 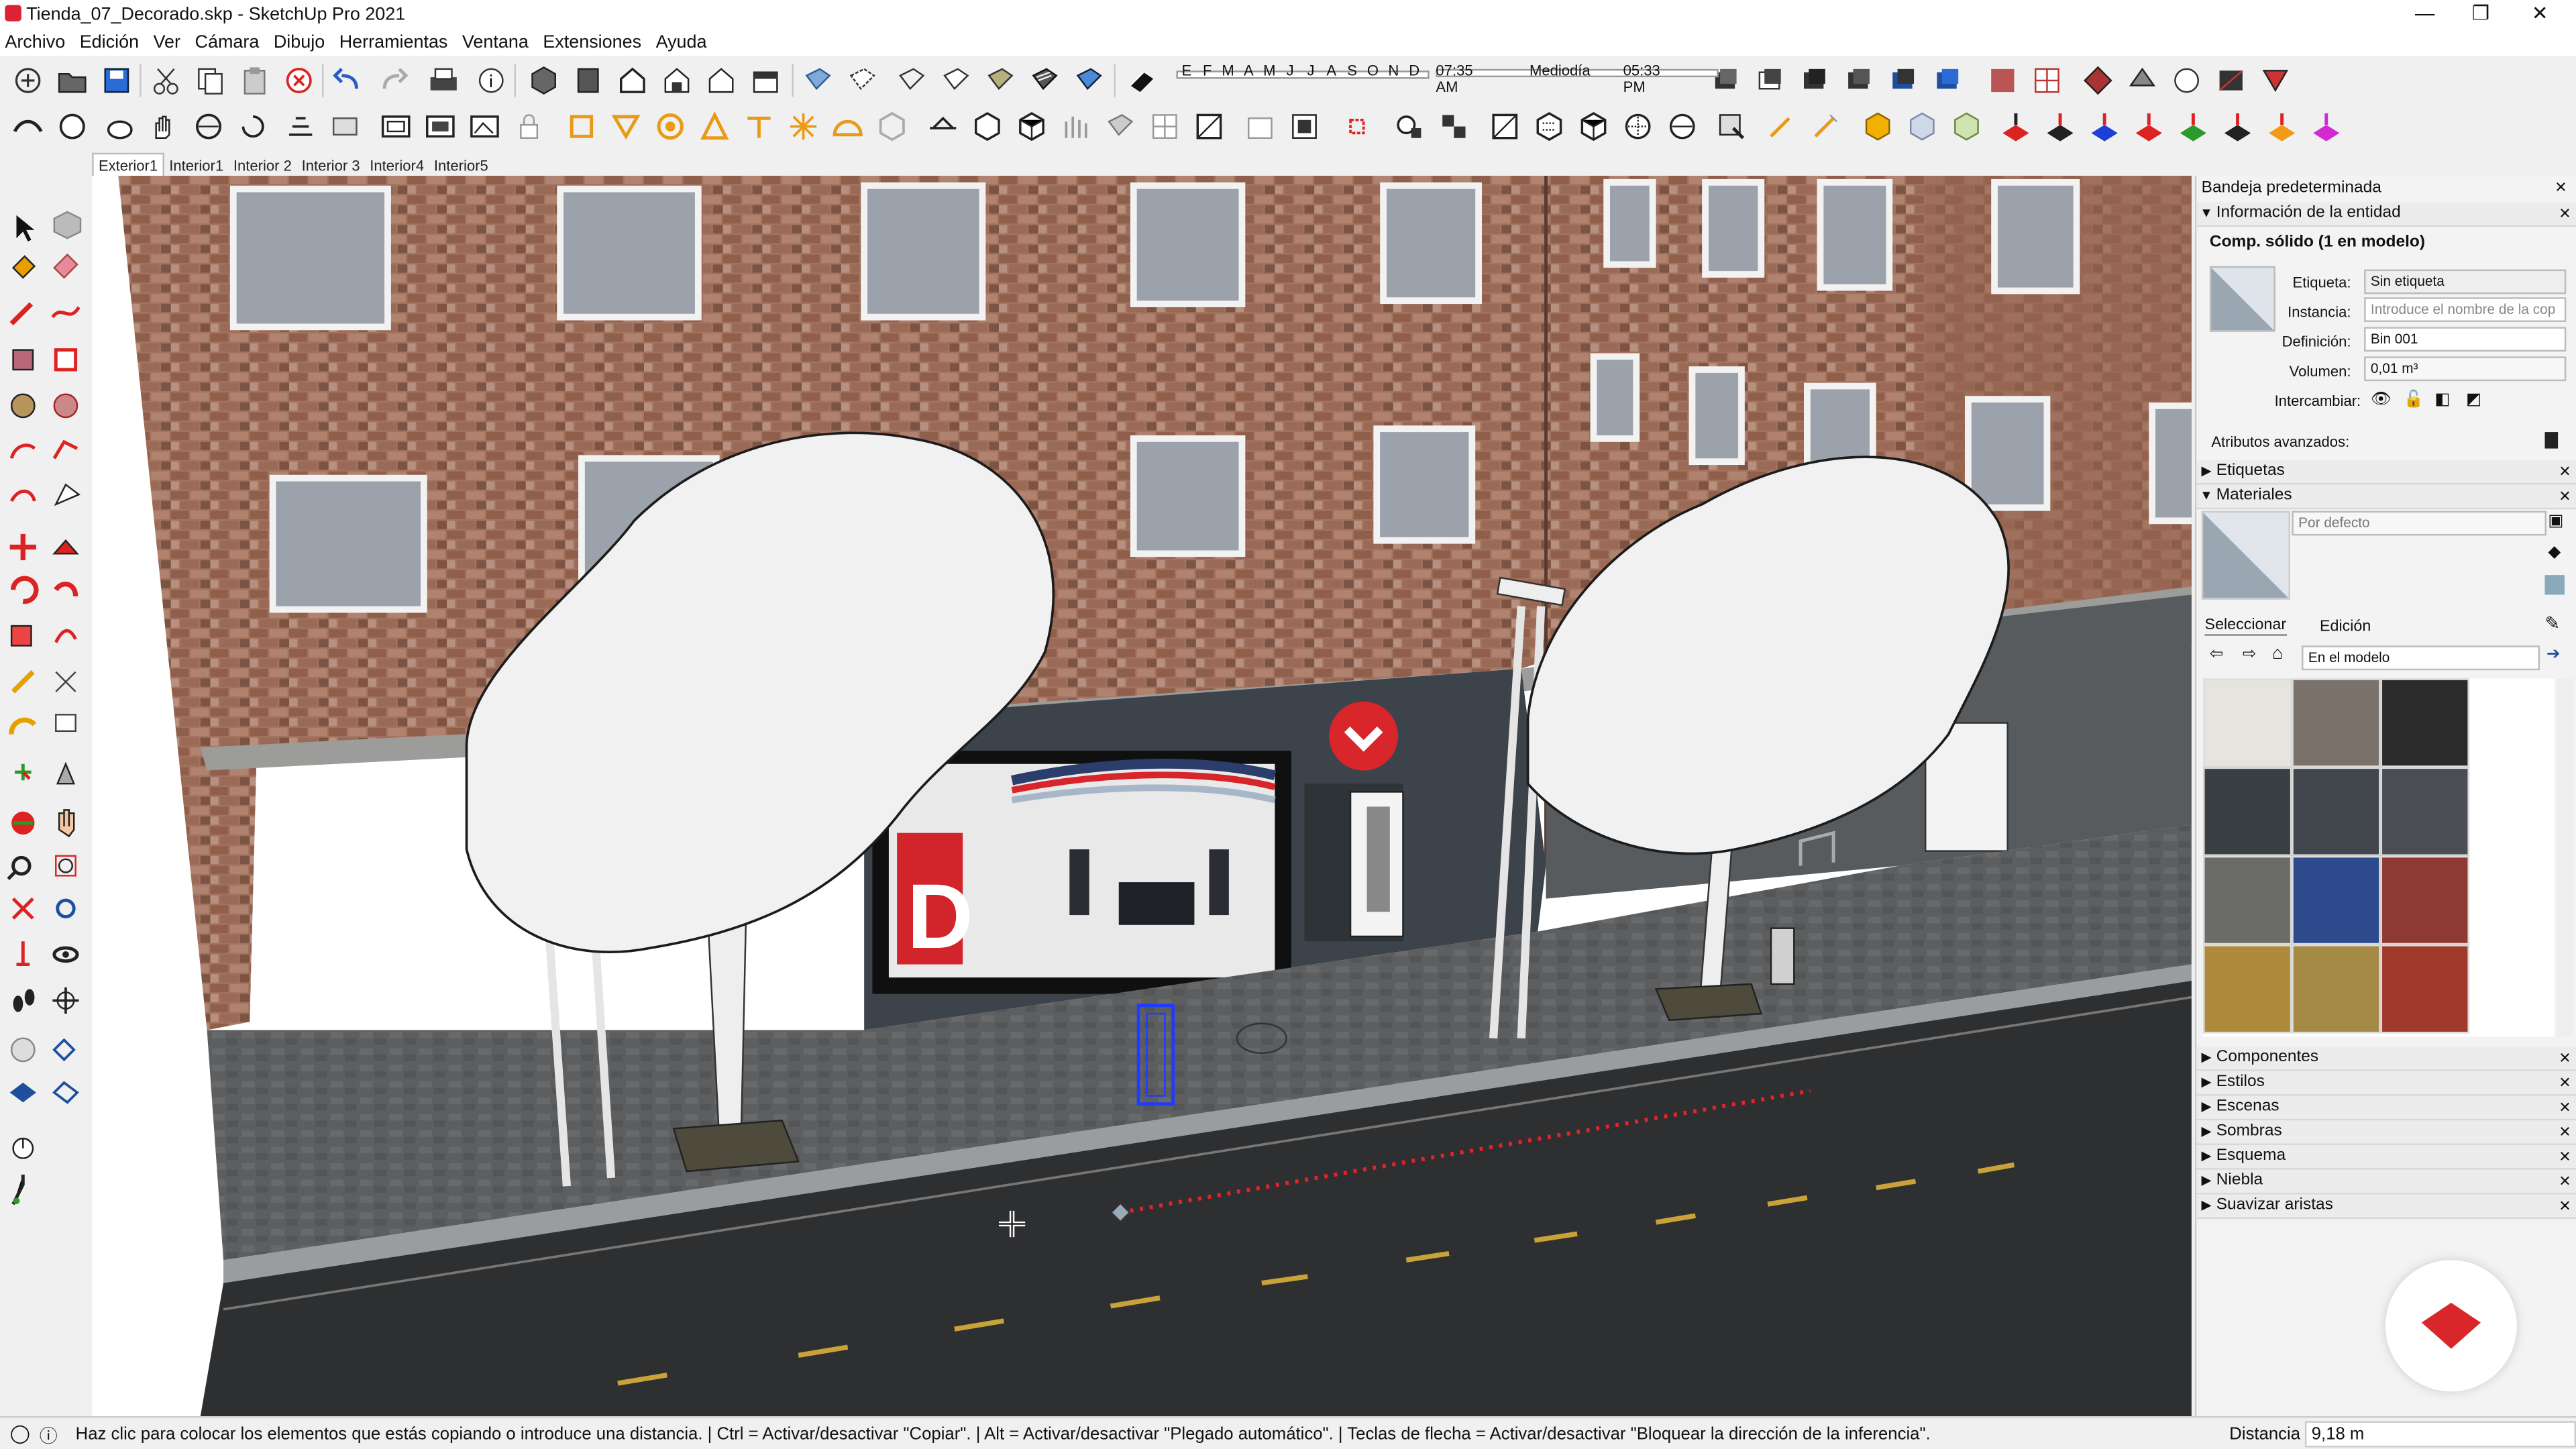 What do you see at coordinates (2245, 626) in the screenshot?
I see `tab-seleccionar: Seleccionar` at bounding box center [2245, 626].